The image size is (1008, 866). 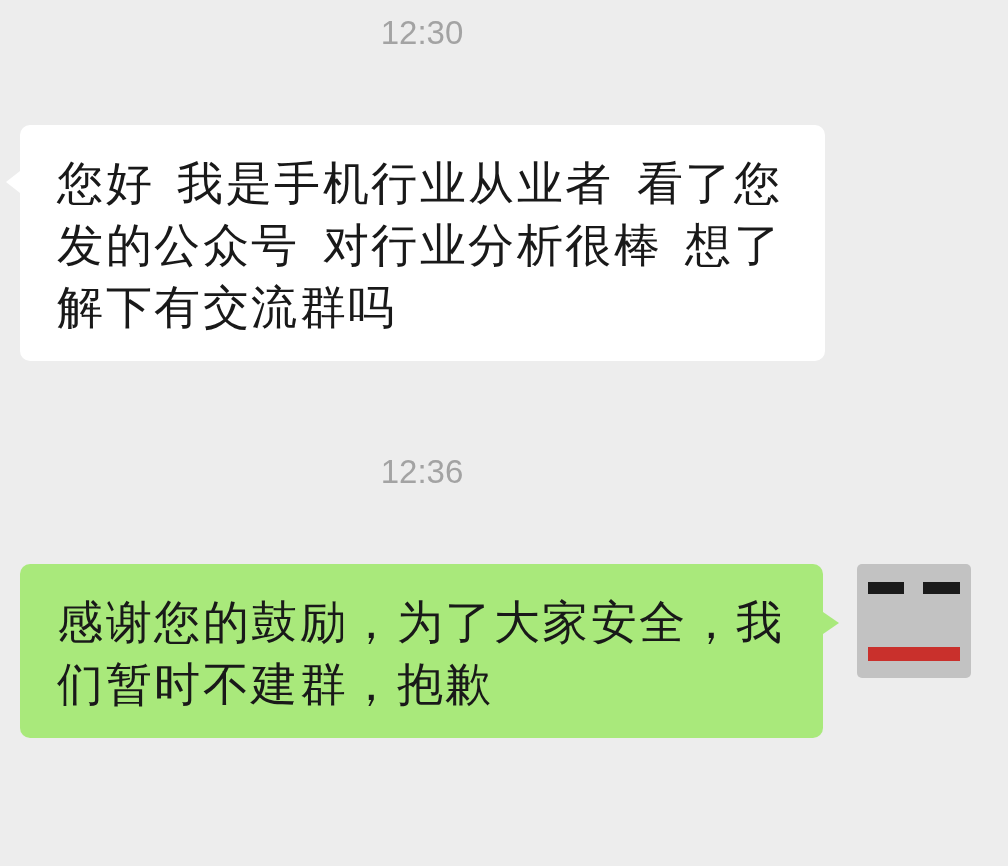 What do you see at coordinates (421, 653) in the screenshot?
I see `message-text: 感谢您的鼓励，为了大家安全，我们暂时不建群，抱歉` at bounding box center [421, 653].